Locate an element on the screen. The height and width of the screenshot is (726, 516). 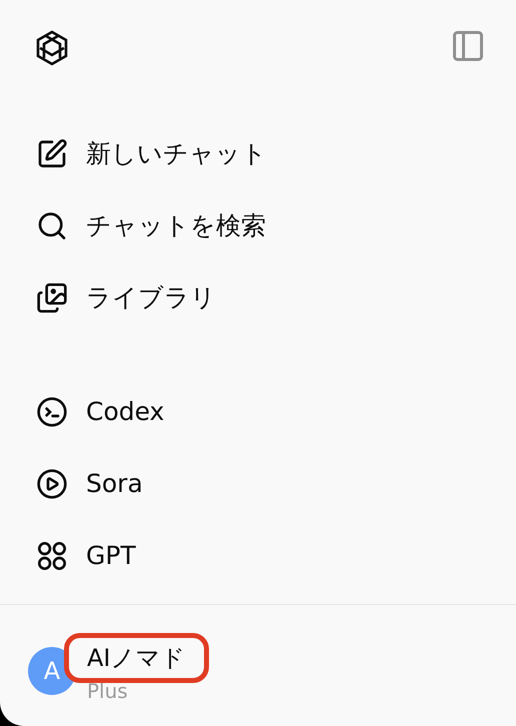
nav-item: GPT is located at coordinates (258, 556).